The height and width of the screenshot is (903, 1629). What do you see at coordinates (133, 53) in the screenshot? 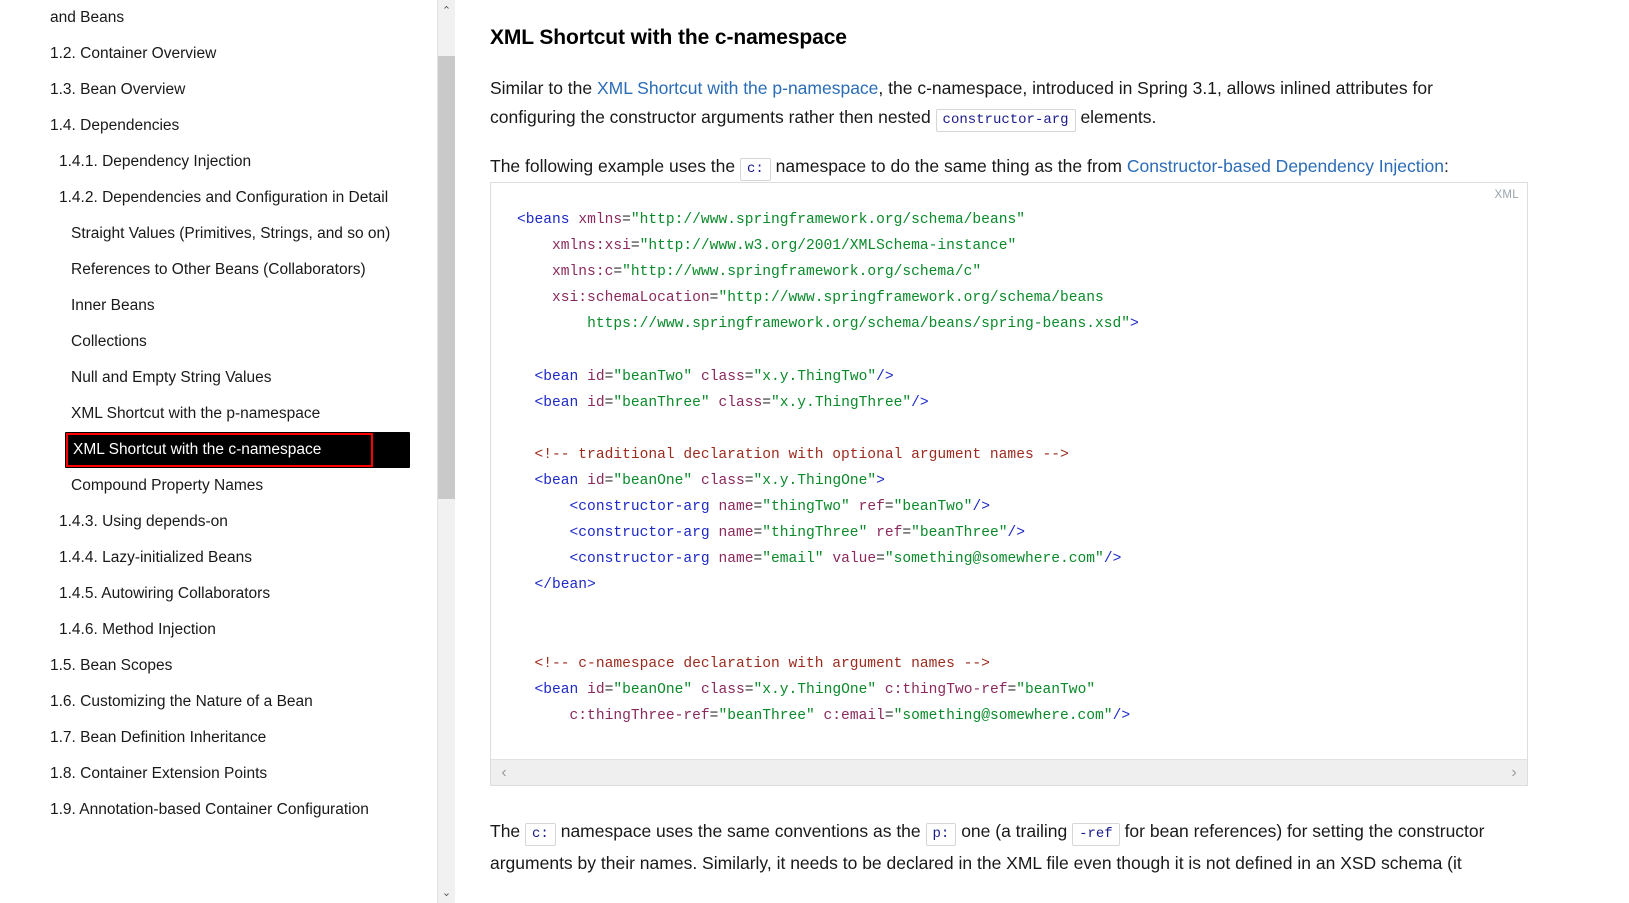
I see `sidebar-item-label: 1.2. Container Overview` at bounding box center [133, 53].